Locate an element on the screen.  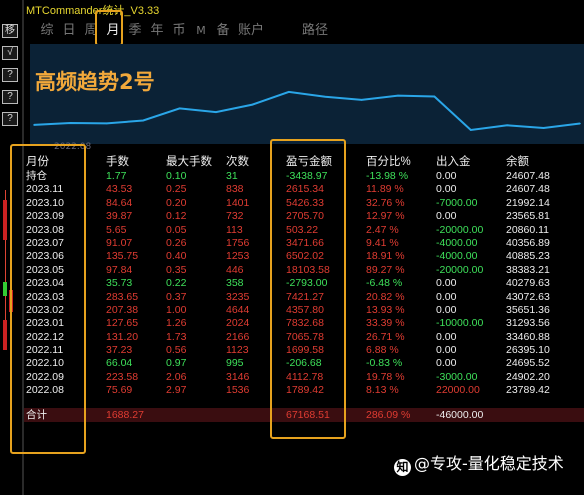
hold-flow: 0.00 is located at coordinates (446, 176).